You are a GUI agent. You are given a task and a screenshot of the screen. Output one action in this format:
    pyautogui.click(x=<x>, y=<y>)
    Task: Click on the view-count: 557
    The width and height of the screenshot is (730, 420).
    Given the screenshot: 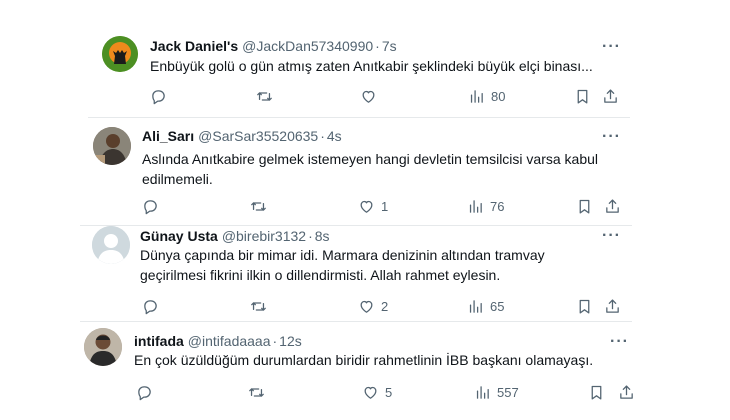 What is the action you would take?
    pyautogui.click(x=508, y=392)
    